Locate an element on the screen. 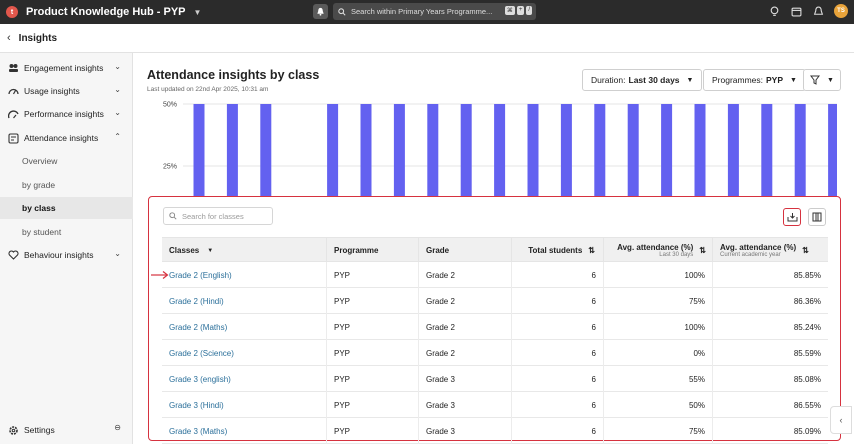 The image size is (854, 444). sidebar-item-by-grade: by grade is located at coordinates (66, 185).